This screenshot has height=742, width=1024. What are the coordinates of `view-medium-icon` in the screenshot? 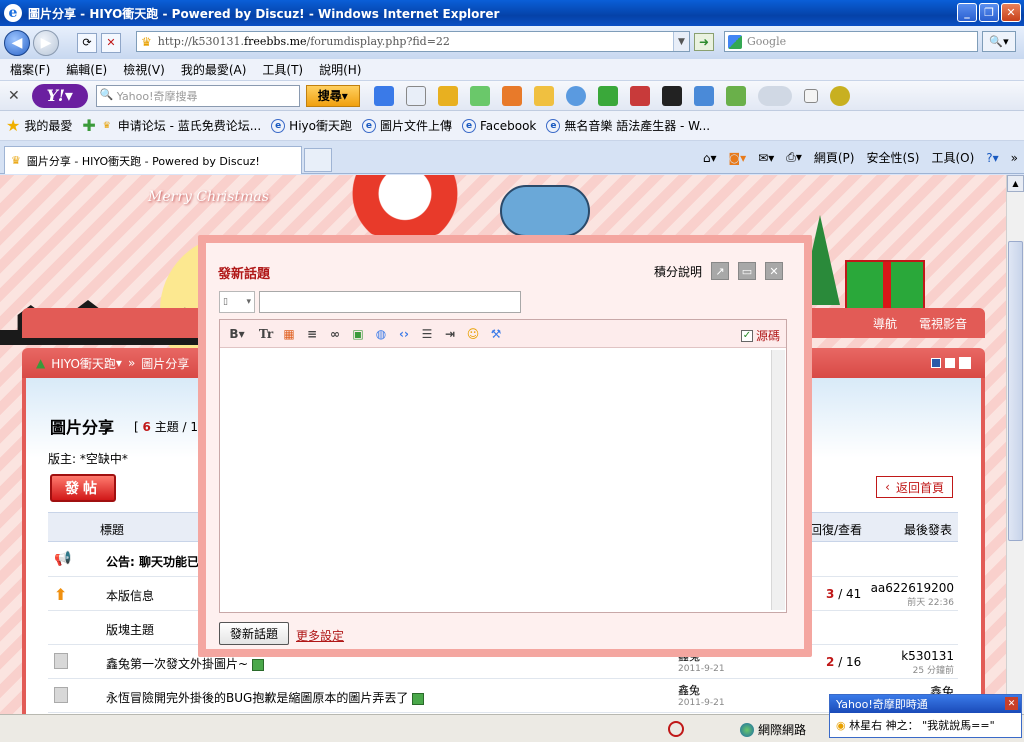 It's located at (950, 363).